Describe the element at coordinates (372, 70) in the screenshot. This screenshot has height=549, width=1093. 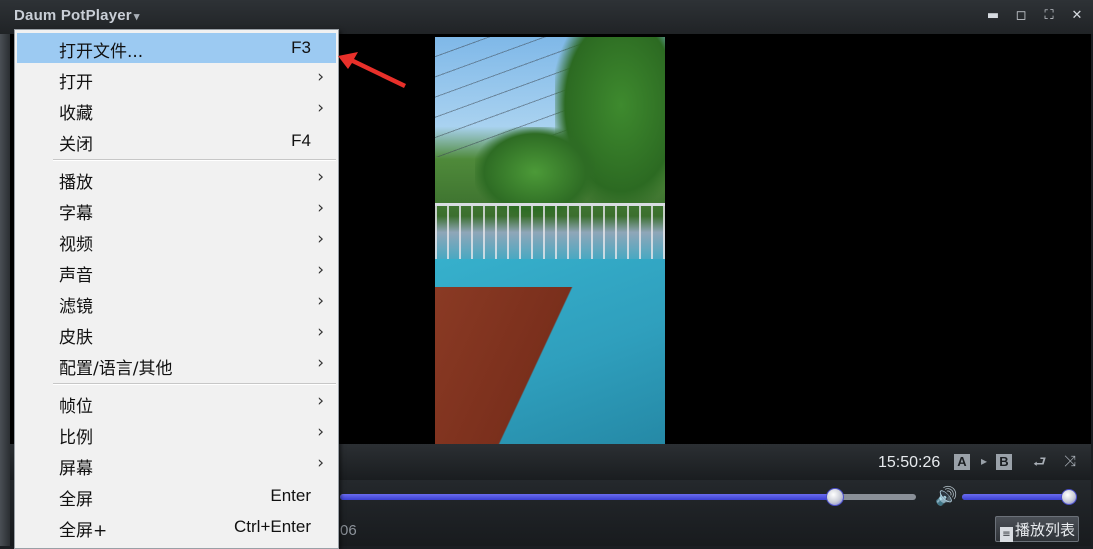
I see `annotation-arrow-icon` at that location.